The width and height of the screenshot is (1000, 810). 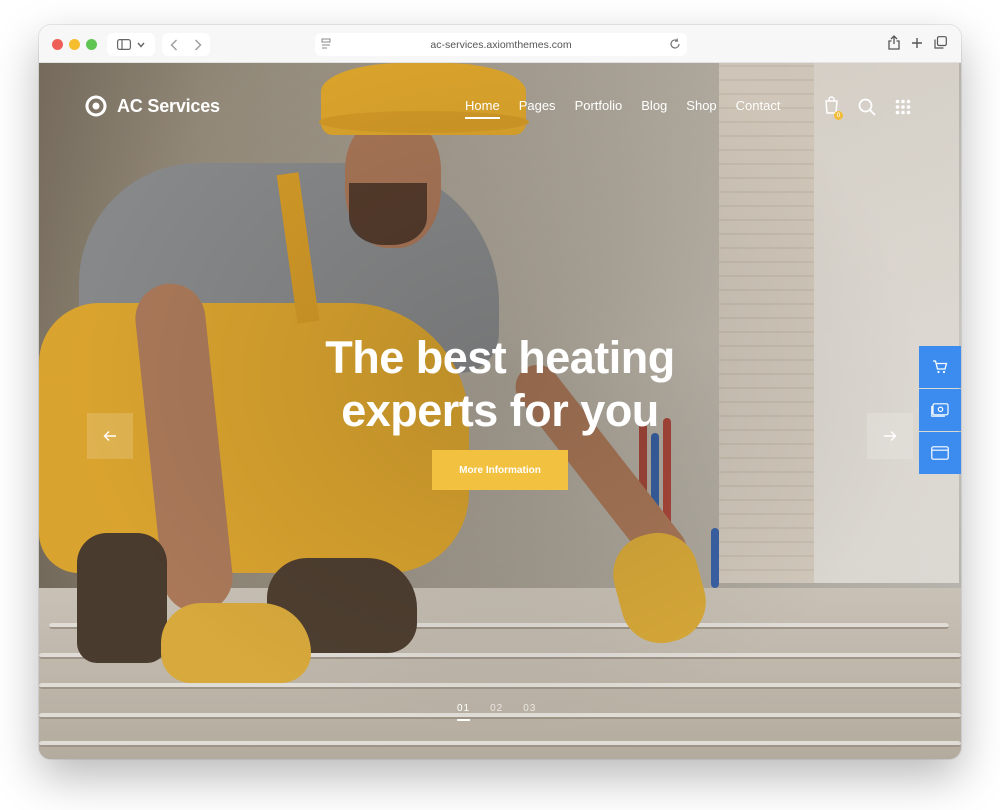 What do you see at coordinates (482, 108) in the screenshot?
I see `nav-home: Home` at bounding box center [482, 108].